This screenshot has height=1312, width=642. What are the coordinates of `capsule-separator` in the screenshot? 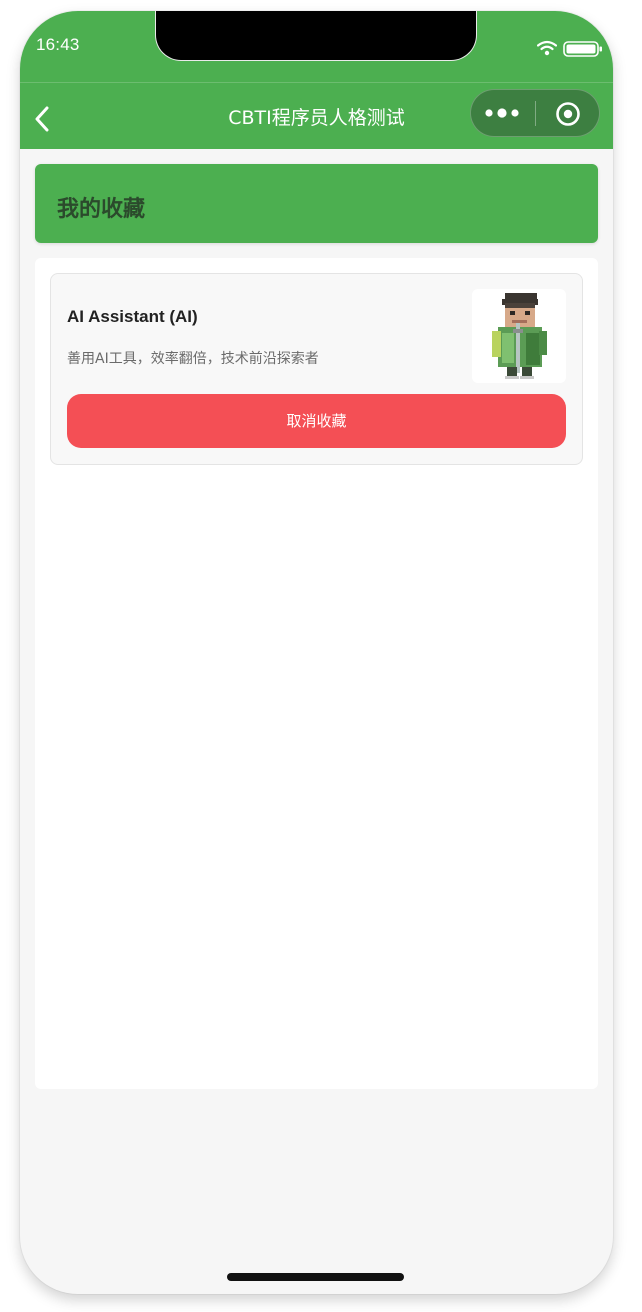 It's located at (535, 113).